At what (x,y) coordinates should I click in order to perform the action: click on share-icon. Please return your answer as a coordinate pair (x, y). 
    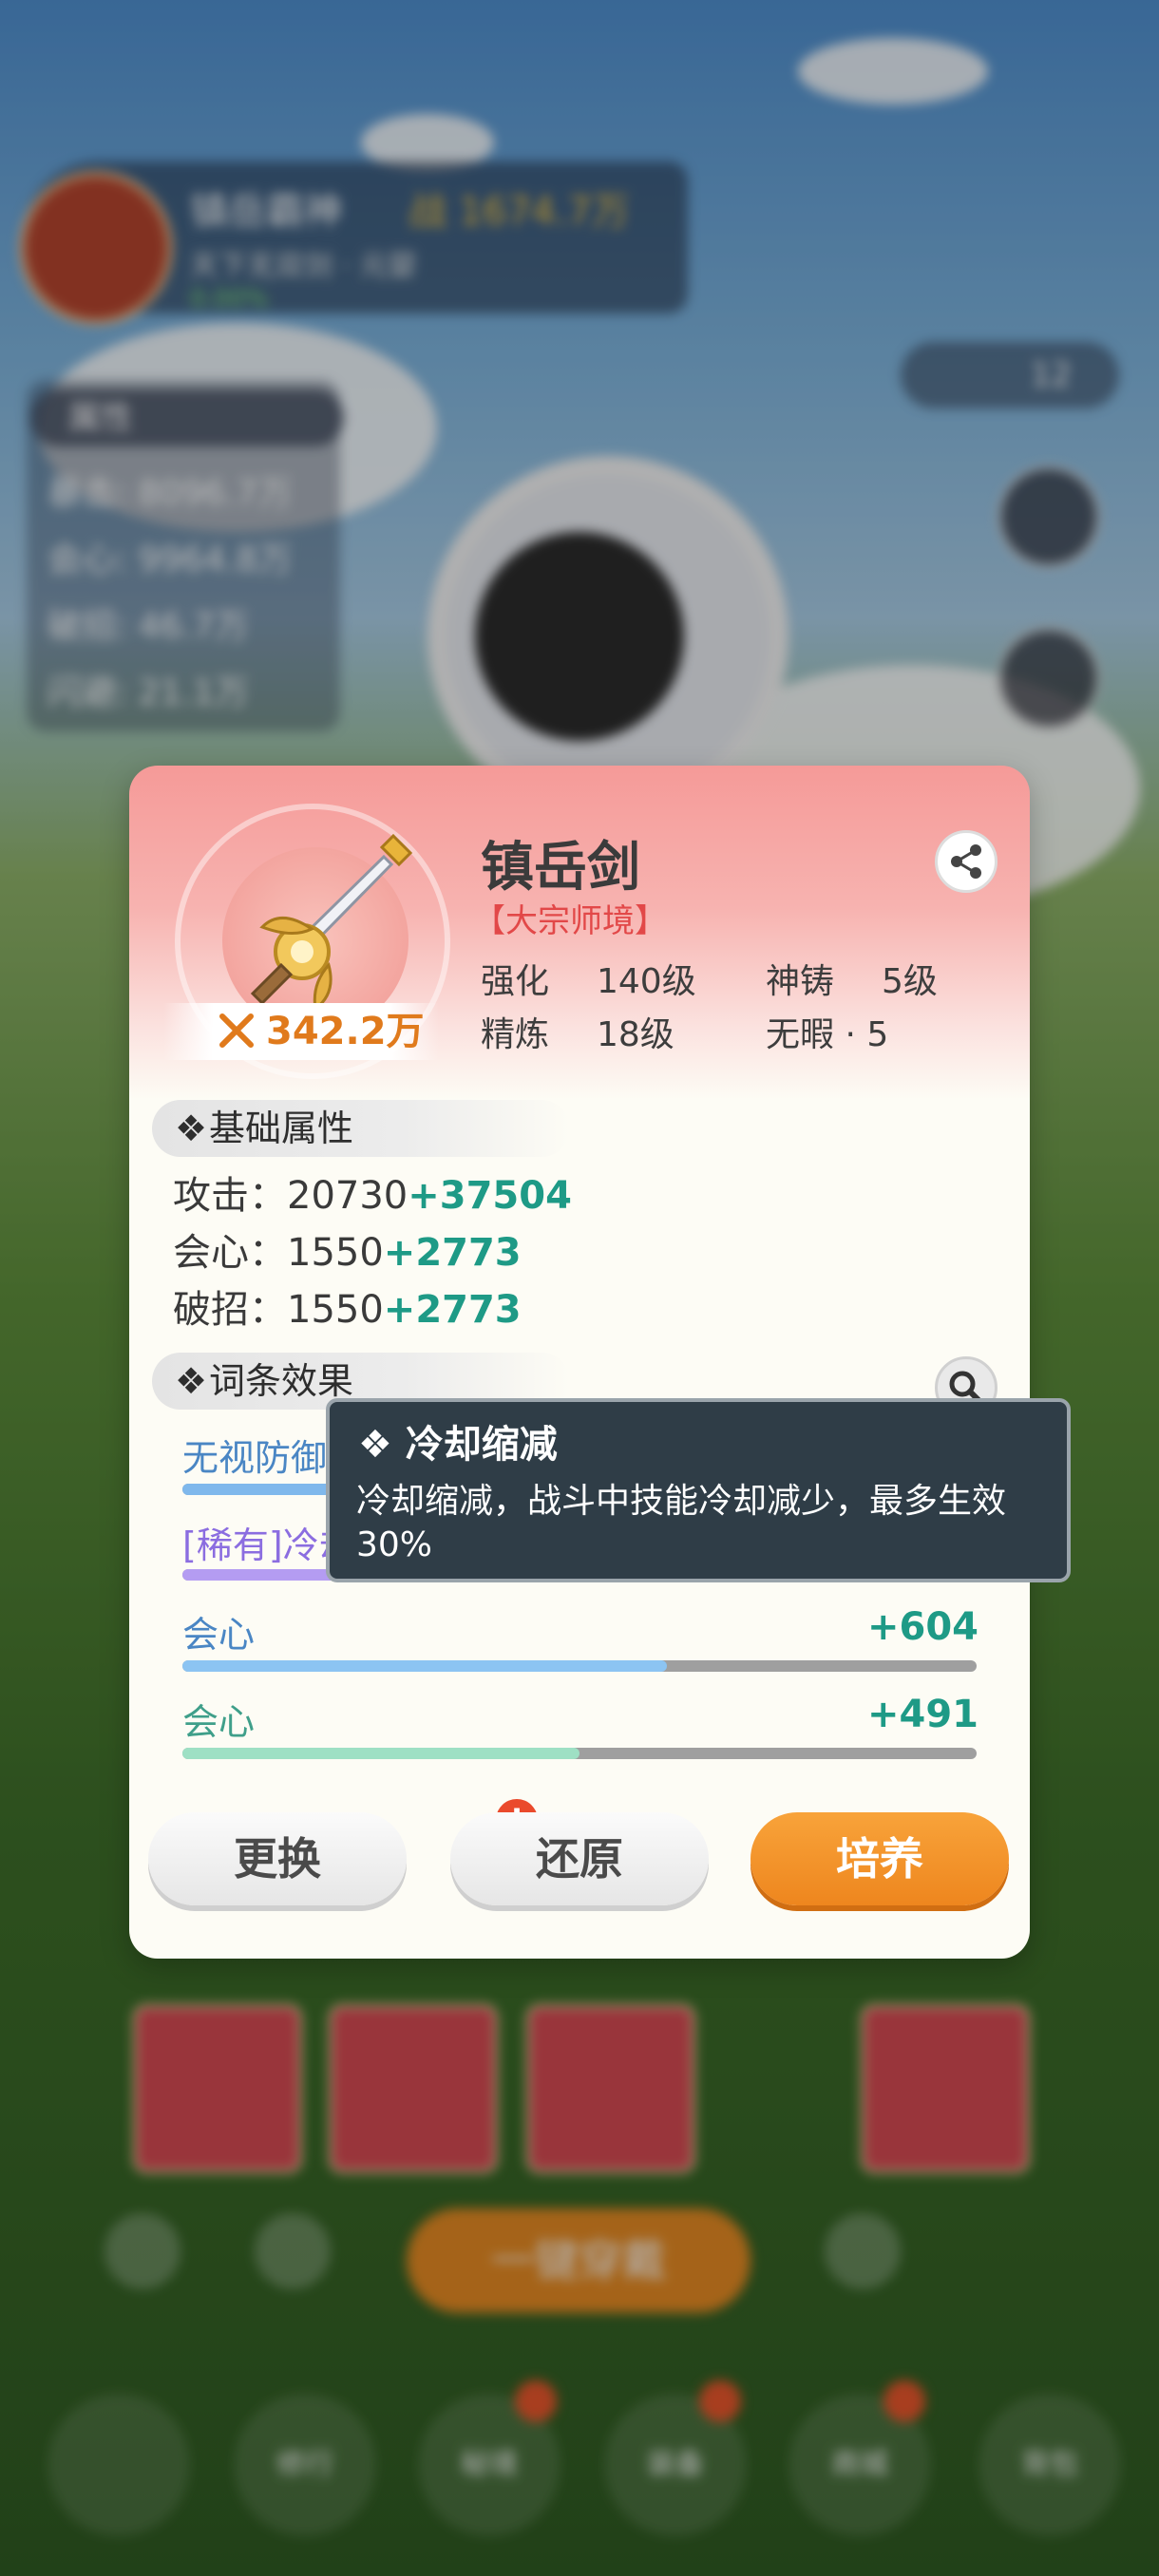
    Looking at the image, I should click on (966, 861).